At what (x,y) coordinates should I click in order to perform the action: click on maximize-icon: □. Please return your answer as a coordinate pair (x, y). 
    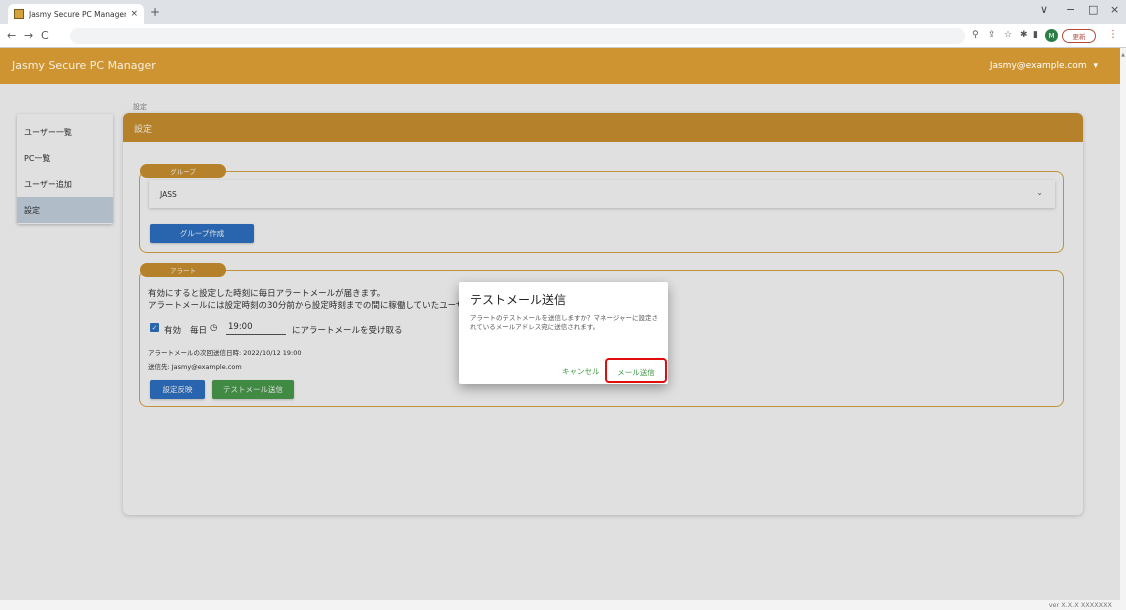
    Looking at the image, I should click on (1093, 9).